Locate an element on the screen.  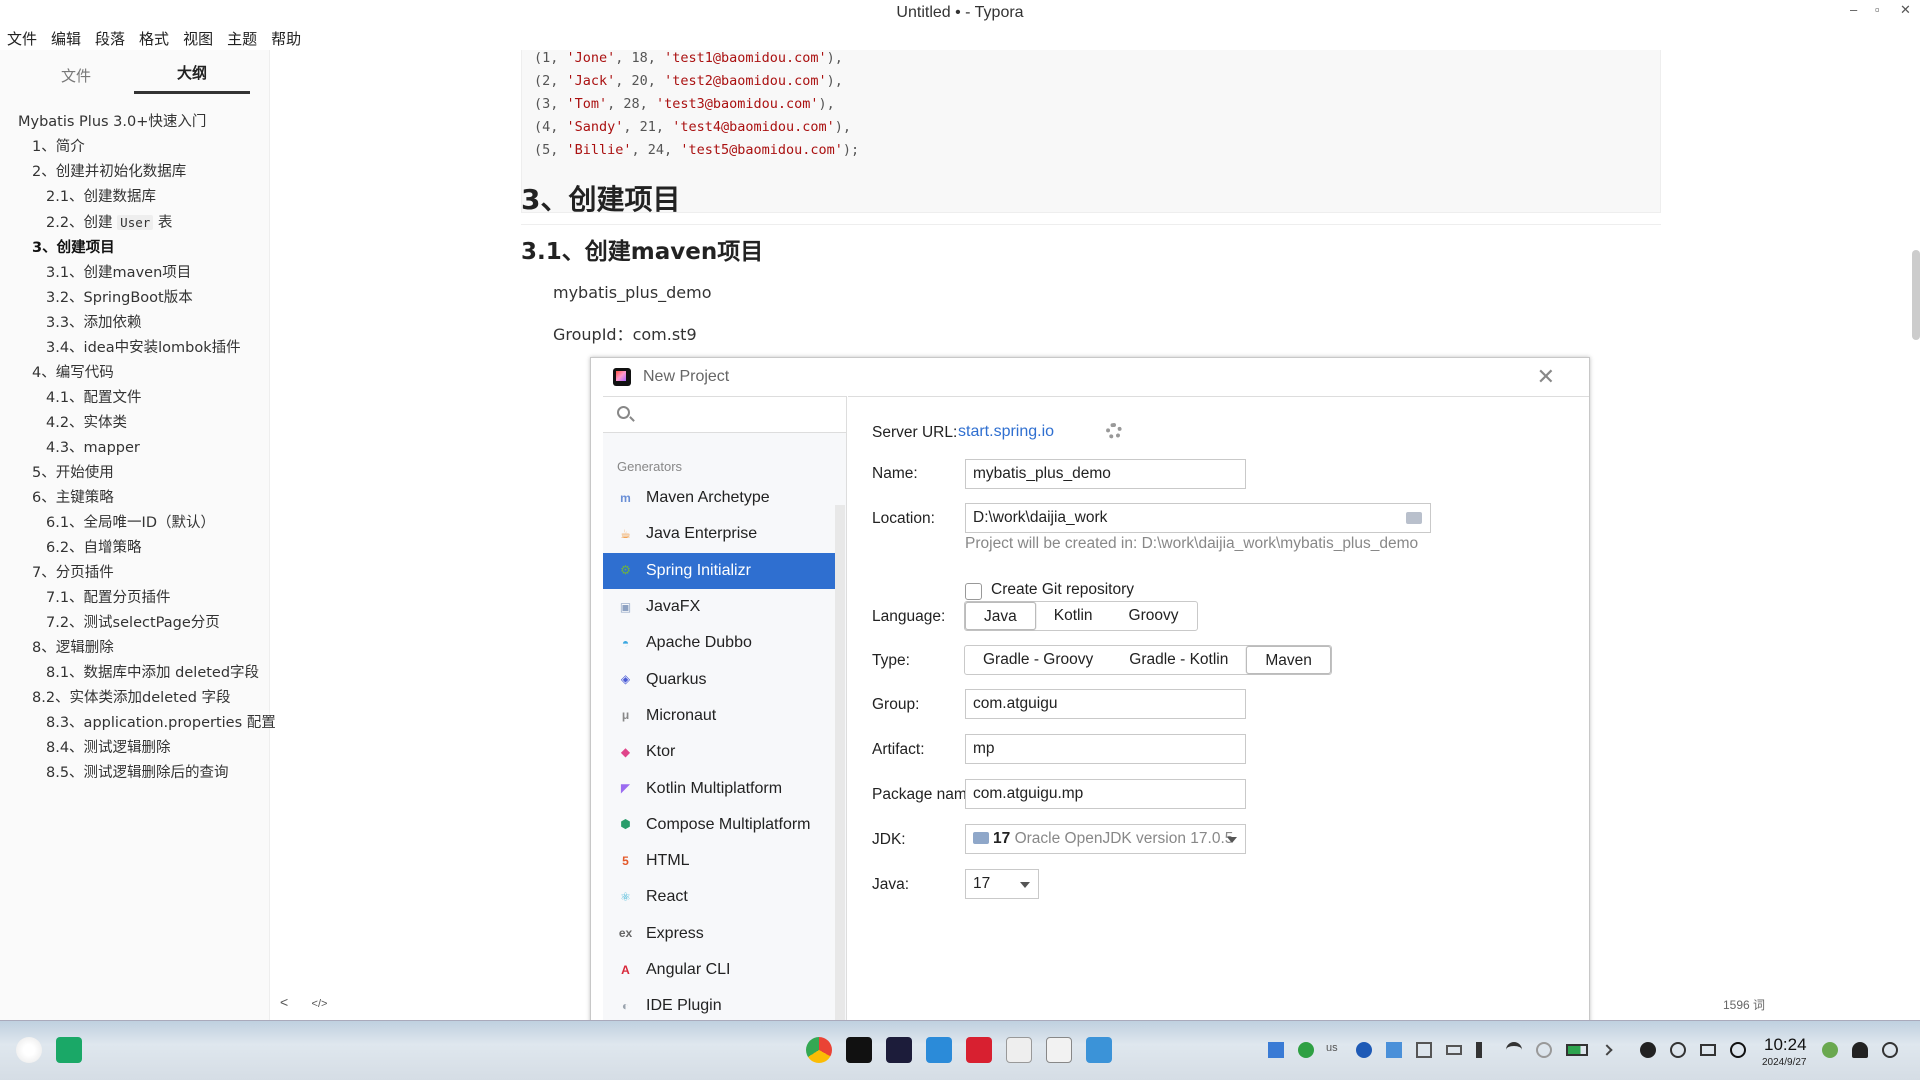
outline-item: 2.2、创建 User 表 is located at coordinates (134, 223).